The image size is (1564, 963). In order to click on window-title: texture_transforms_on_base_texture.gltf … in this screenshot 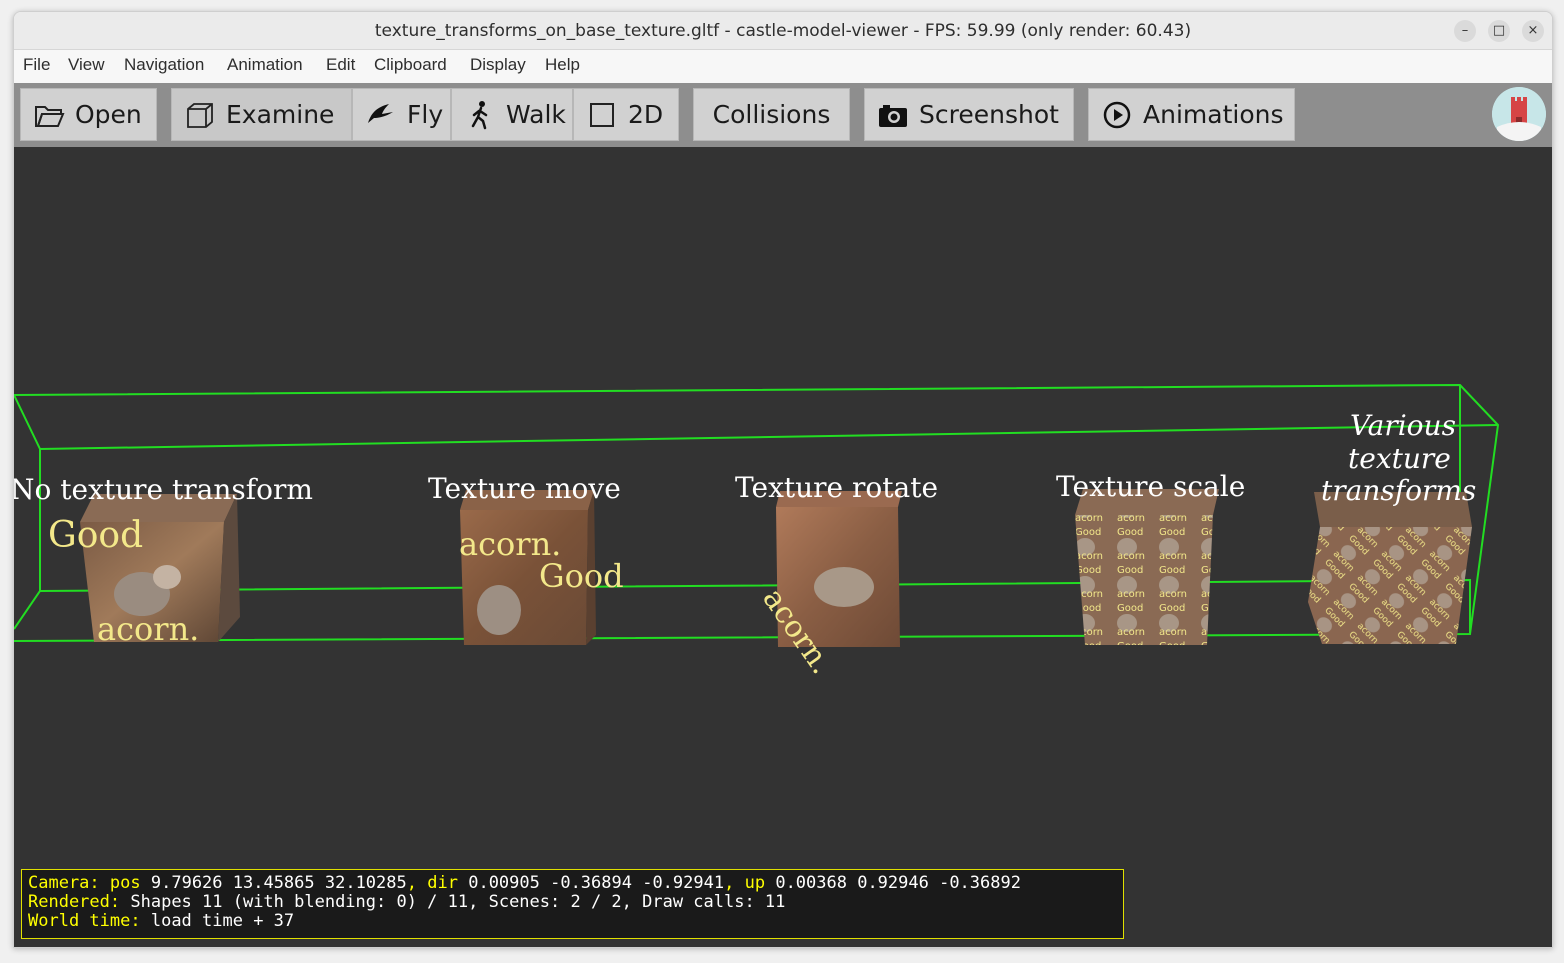, I will do `click(783, 31)`.